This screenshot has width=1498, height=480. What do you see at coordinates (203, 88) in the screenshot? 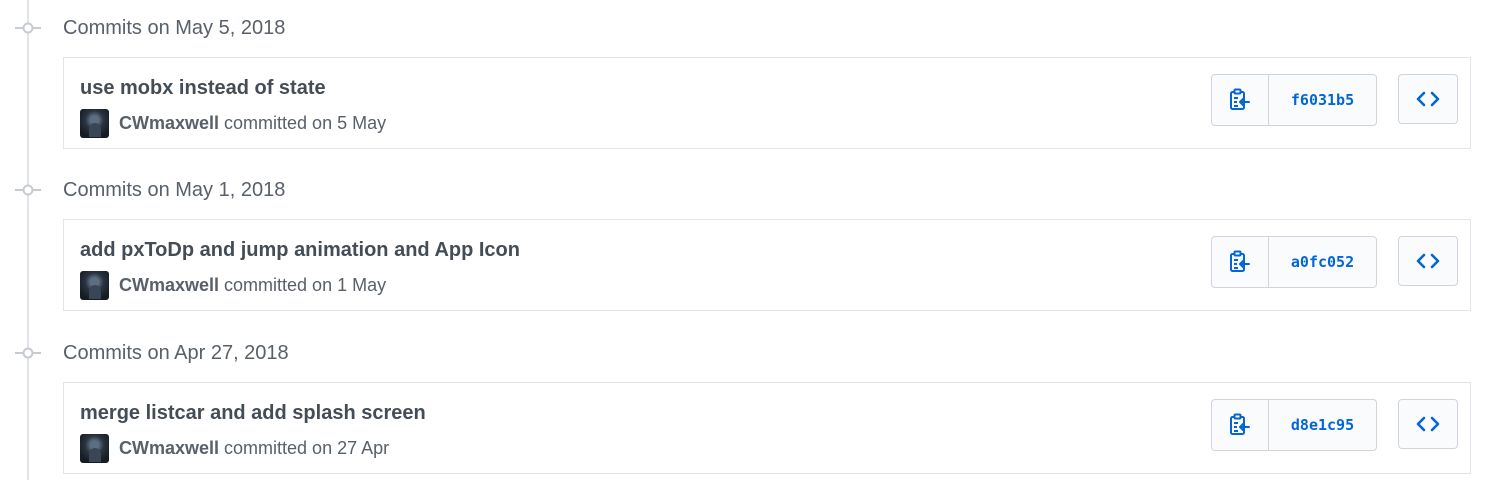
I see `commit-message-link: use mobx instead of state` at bounding box center [203, 88].